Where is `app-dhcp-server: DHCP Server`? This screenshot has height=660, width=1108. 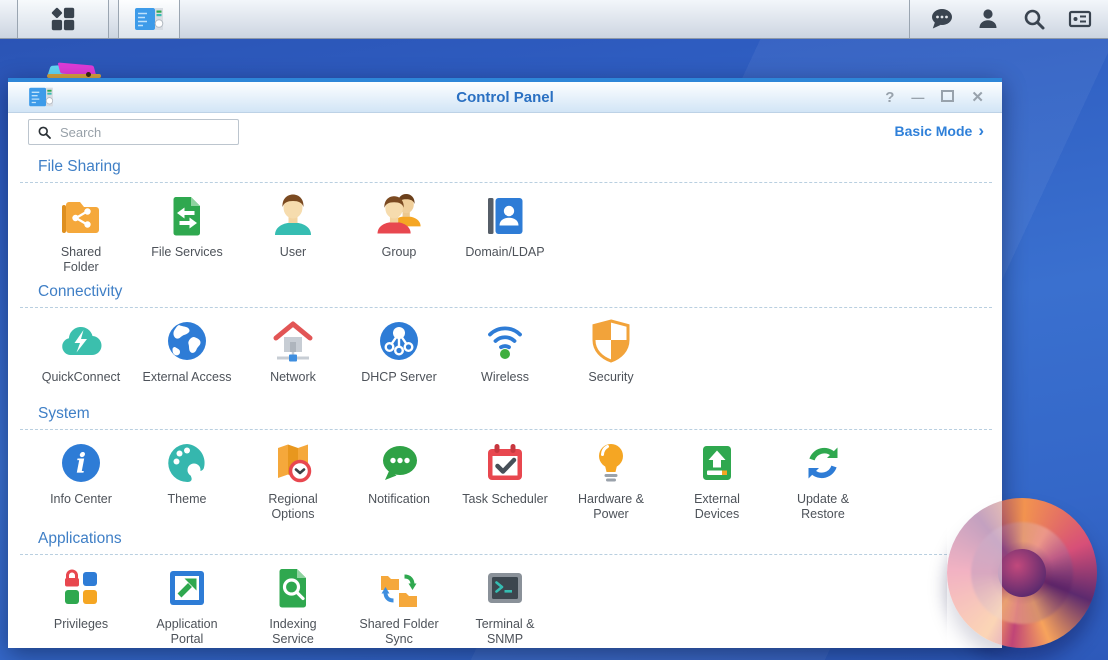 app-dhcp-server: DHCP Server is located at coordinates (399, 357).